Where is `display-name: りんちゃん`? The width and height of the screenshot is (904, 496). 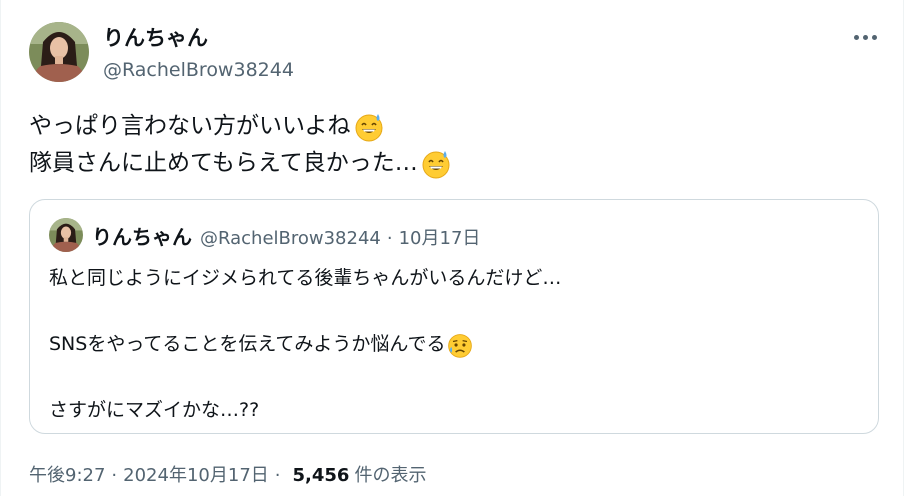
display-name: りんちゃん is located at coordinates (155, 38).